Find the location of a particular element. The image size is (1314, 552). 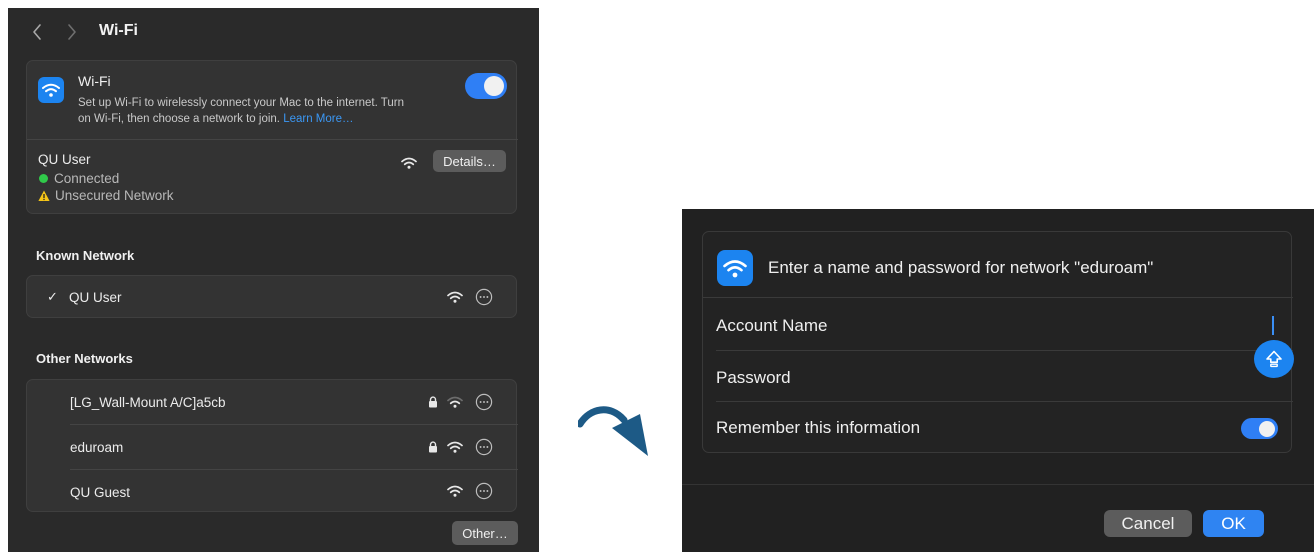

connected-status: Connected is located at coordinates (78, 178).